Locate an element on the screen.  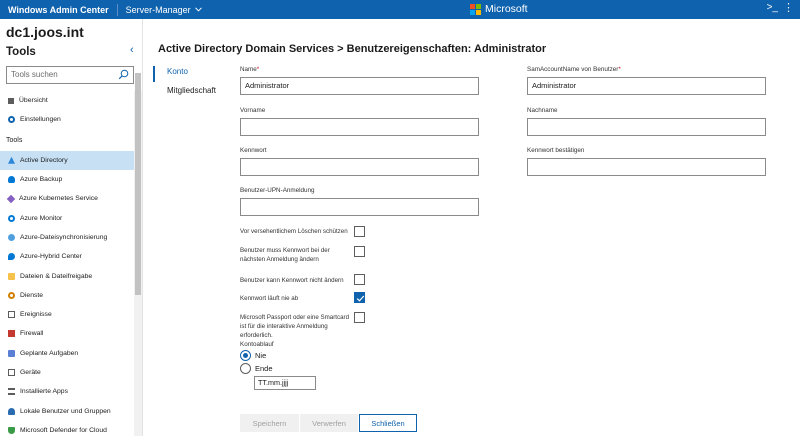
sidebar-item-label: Azure-Hybrid Center is located at coordinates (51, 257).